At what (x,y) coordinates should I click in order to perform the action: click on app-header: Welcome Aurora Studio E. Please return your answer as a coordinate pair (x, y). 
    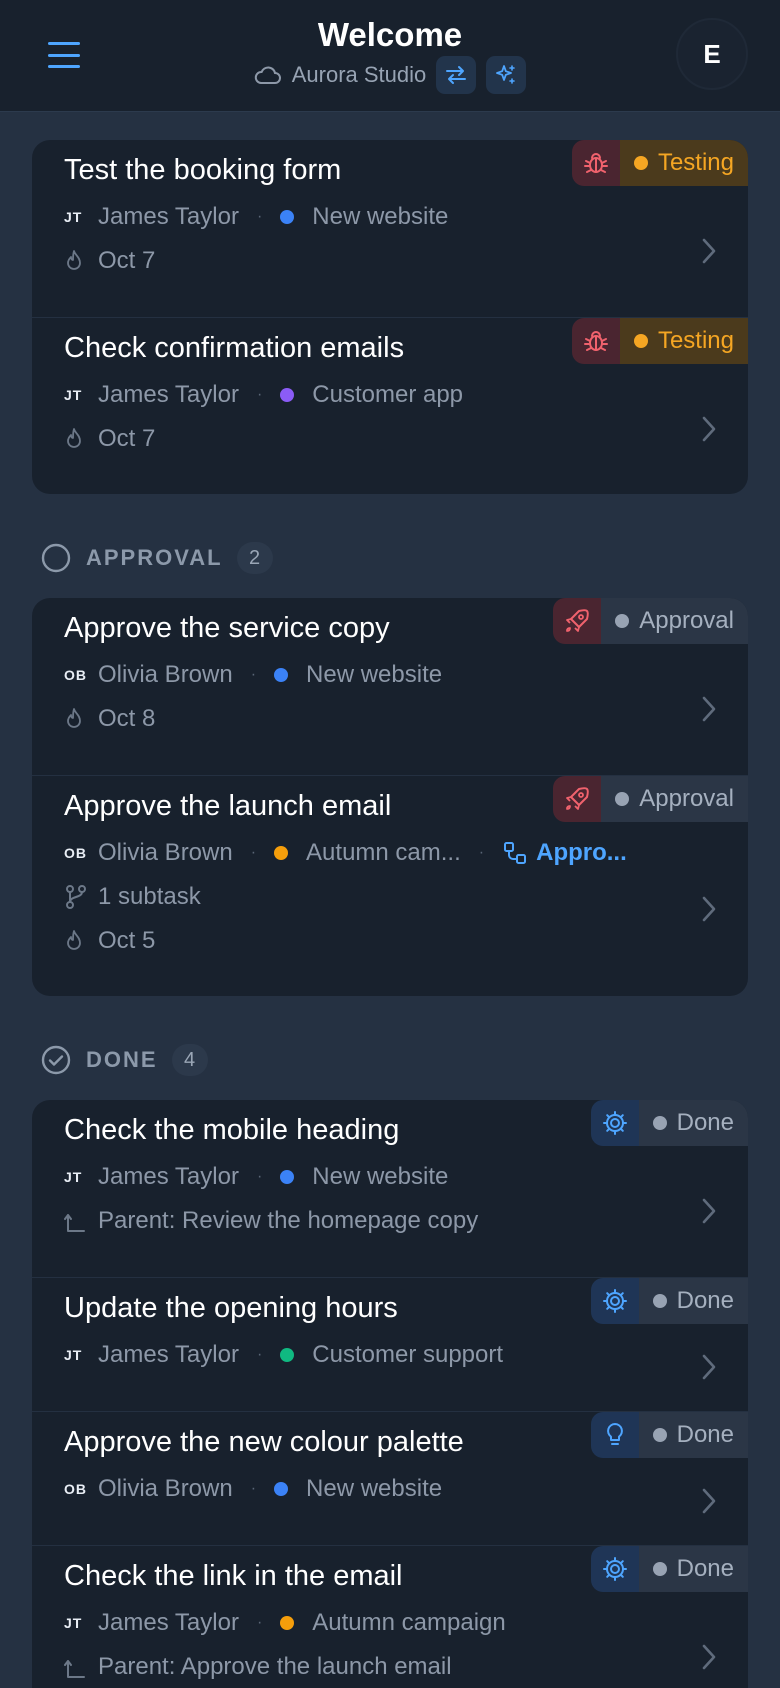
    Looking at the image, I should click on (390, 56).